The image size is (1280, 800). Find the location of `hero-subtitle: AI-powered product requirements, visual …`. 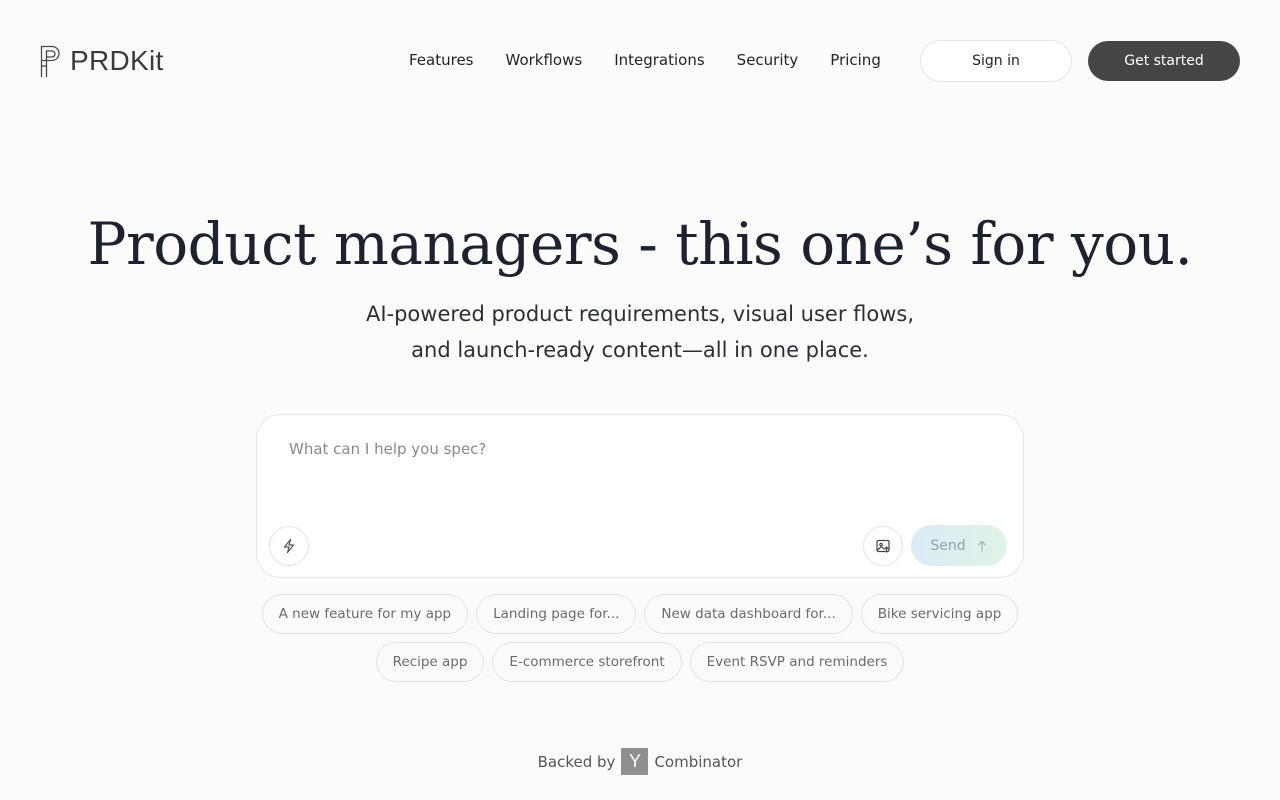

hero-subtitle: AI-powered product requirements, visual … is located at coordinates (640, 332).